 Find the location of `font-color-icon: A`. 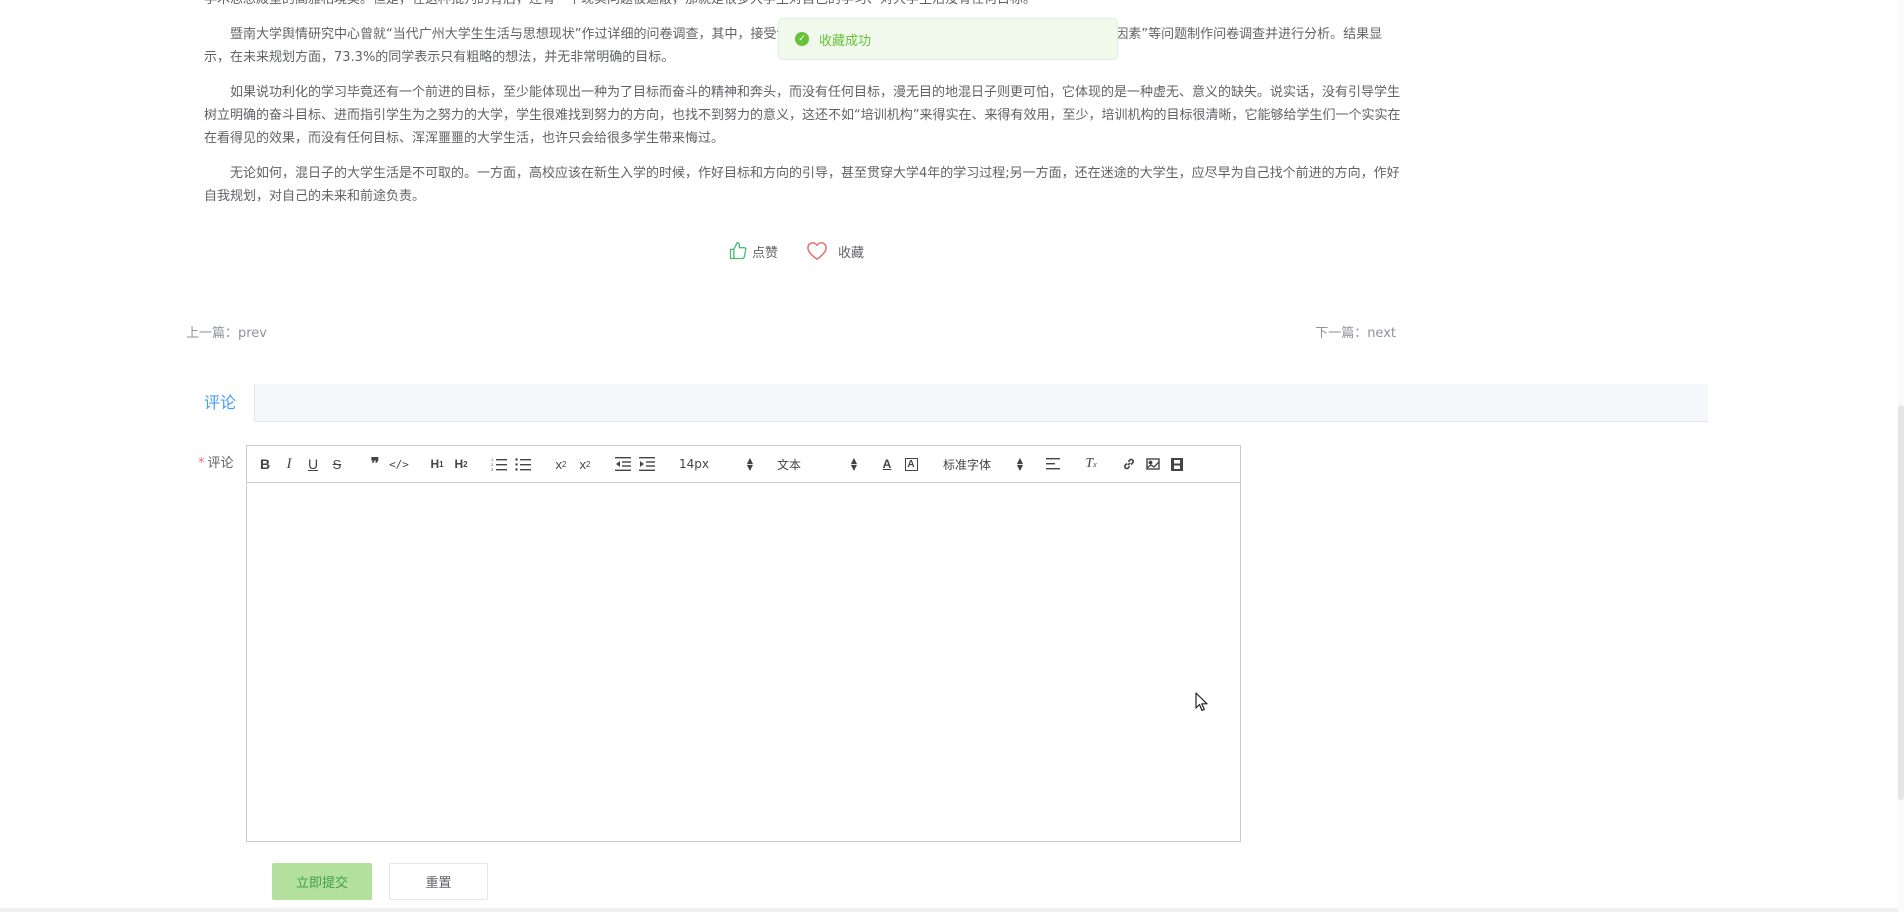

font-color-icon: A is located at coordinates (887, 464).